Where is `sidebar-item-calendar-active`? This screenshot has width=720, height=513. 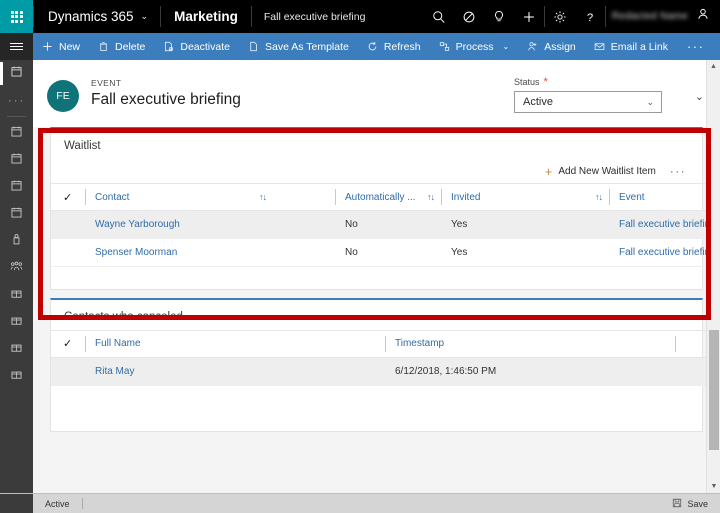 sidebar-item-calendar-active is located at coordinates (16, 73).